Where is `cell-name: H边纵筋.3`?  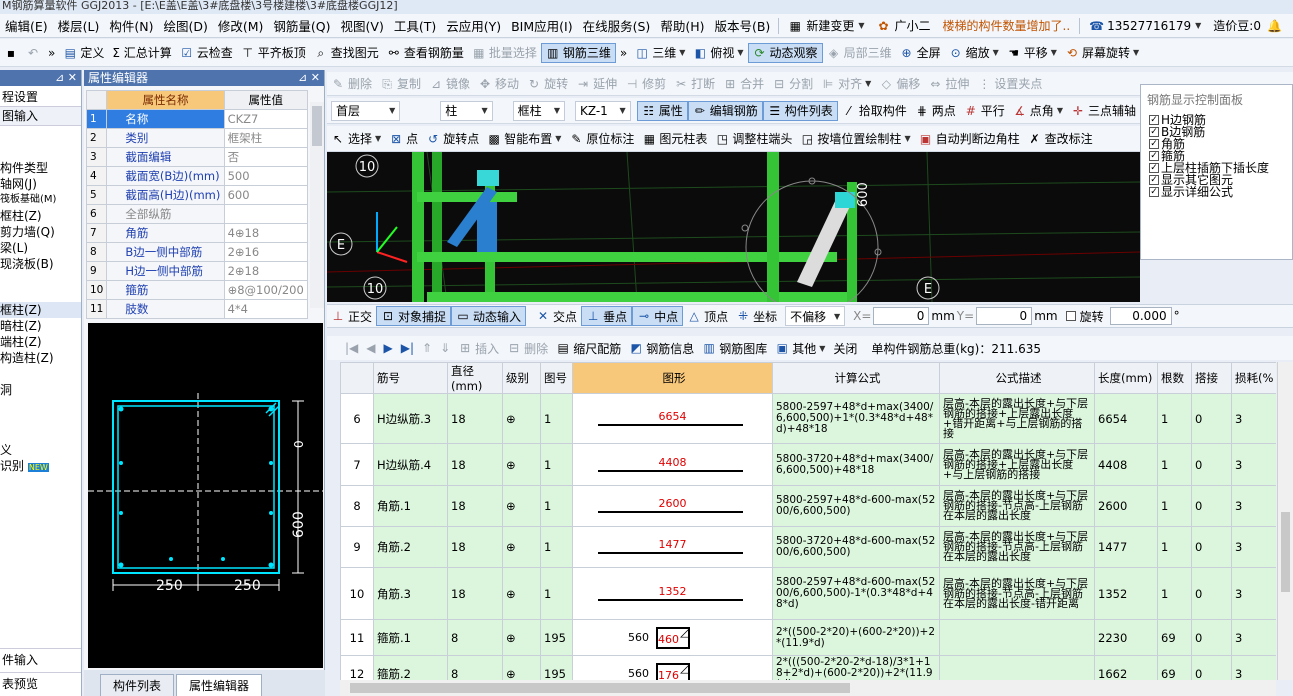
cell-name: H边纵筋.3 is located at coordinates (410, 418).